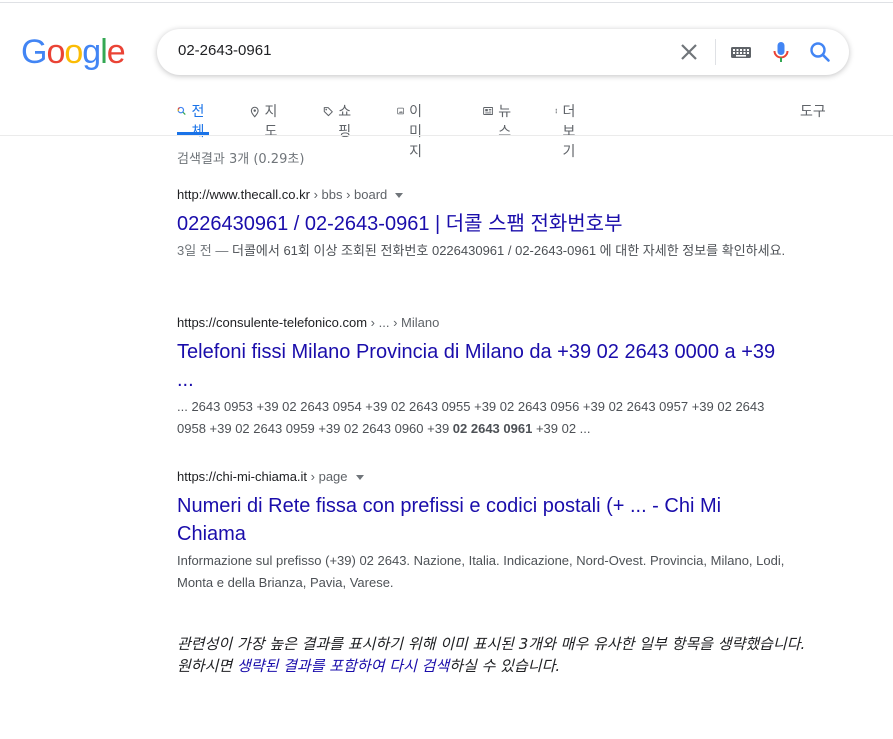  I want to click on result-title-link: 0226430961 / 02-2643-0961 | 더콜 스팸 전화번호부, so click(482, 224).